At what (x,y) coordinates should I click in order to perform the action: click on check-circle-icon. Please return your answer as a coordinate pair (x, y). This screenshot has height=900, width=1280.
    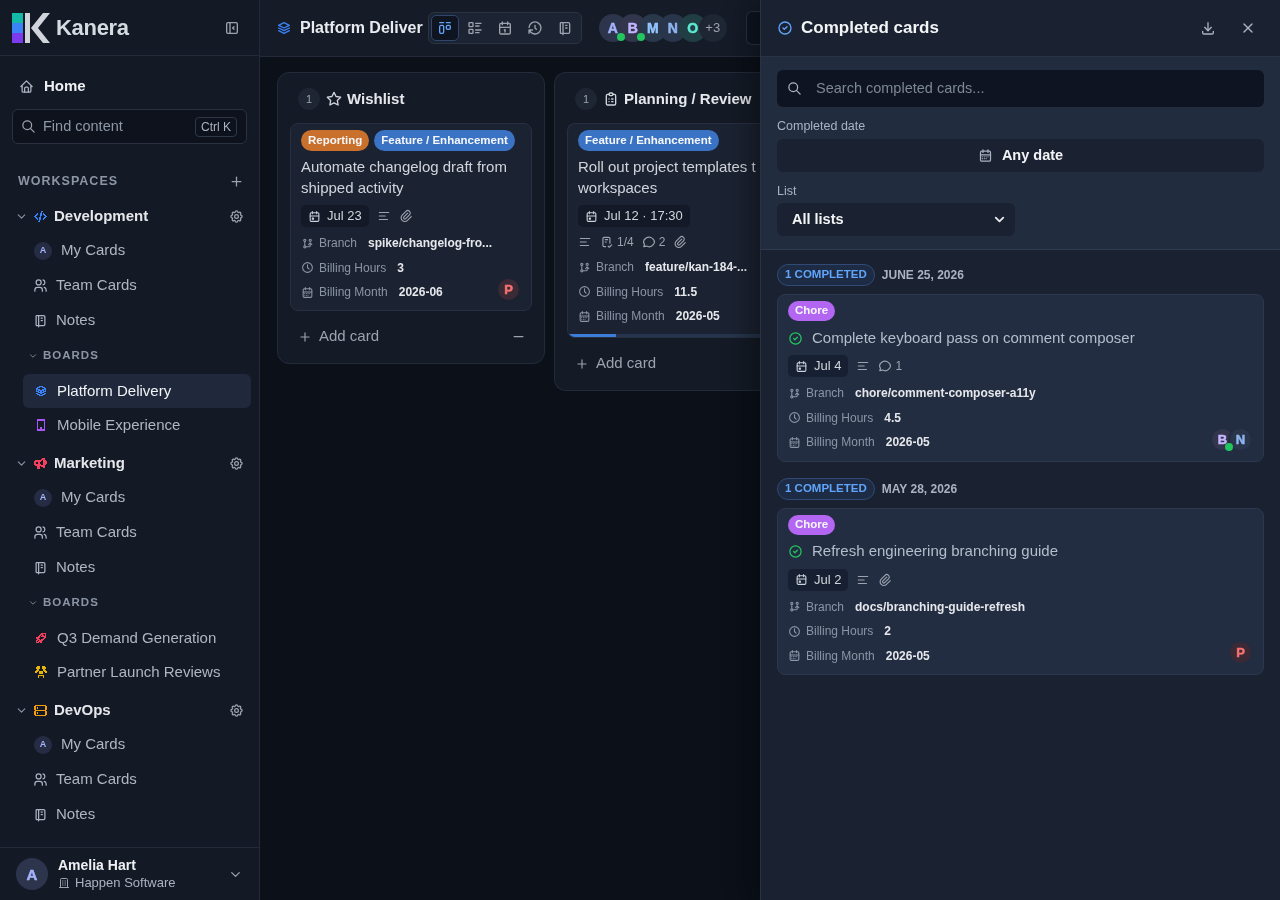
    Looking at the image, I should click on (785, 28).